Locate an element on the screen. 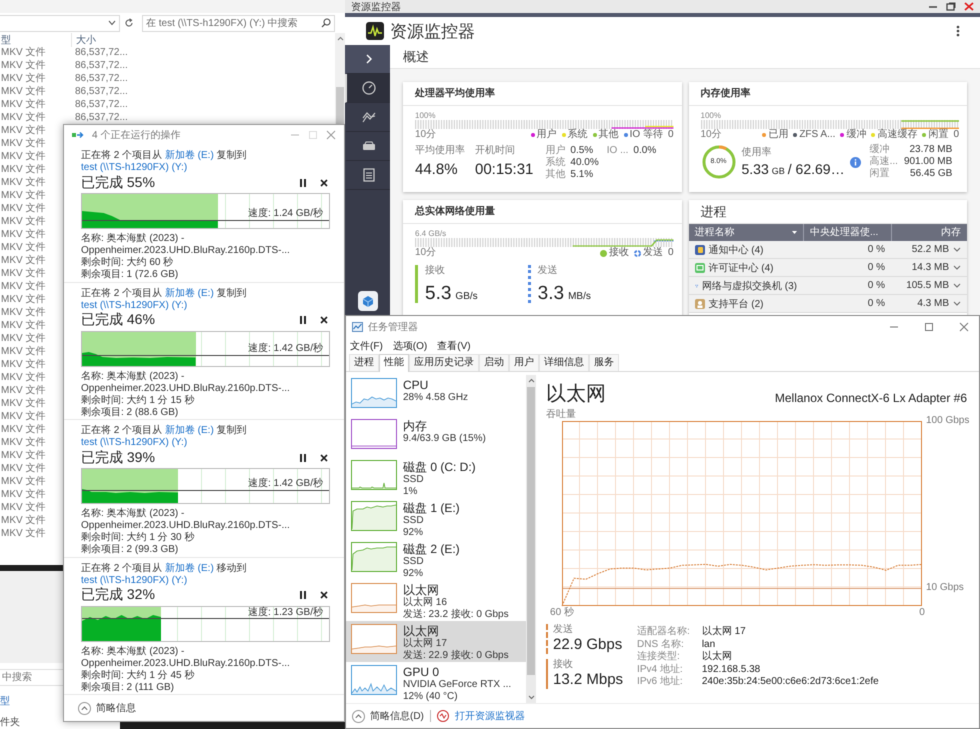 This screenshot has width=980, height=729. reading-label: 接收 is located at coordinates (563, 665).